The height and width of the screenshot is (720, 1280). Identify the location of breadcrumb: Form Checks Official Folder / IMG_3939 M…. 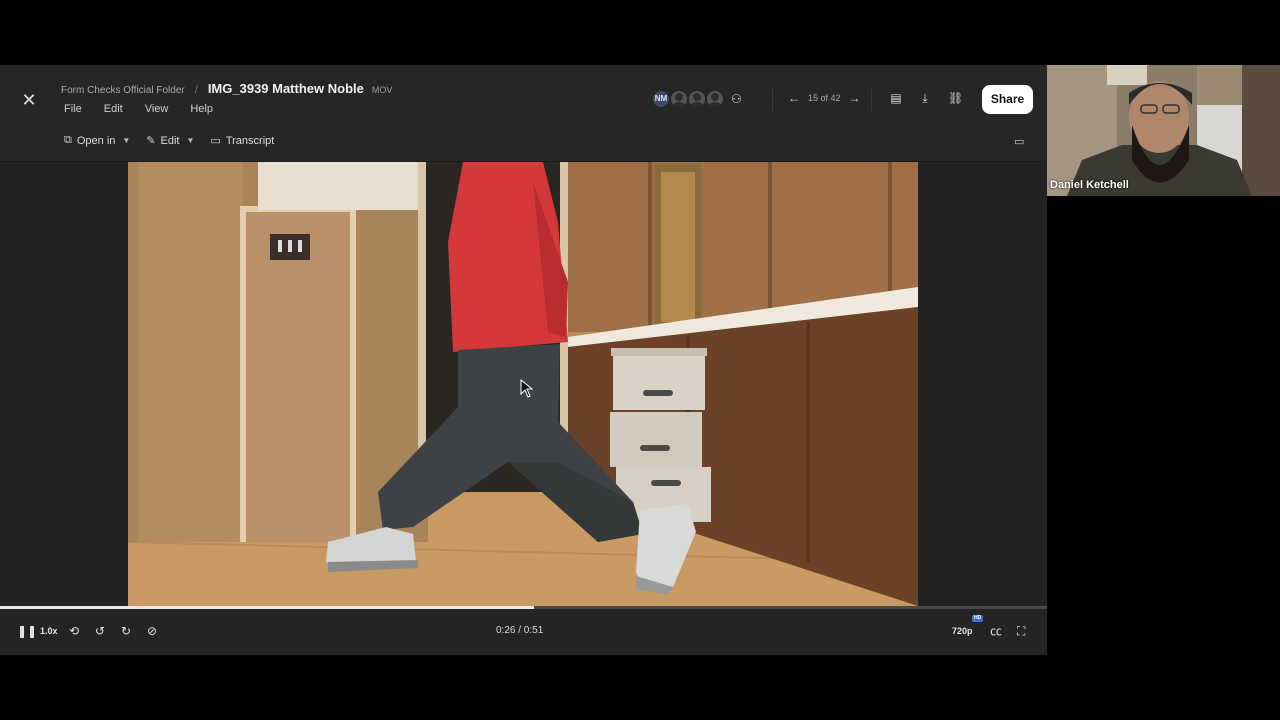
(226, 88).